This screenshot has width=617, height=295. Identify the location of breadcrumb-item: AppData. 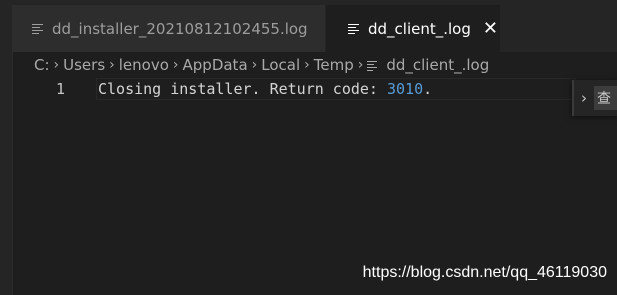
(215, 65).